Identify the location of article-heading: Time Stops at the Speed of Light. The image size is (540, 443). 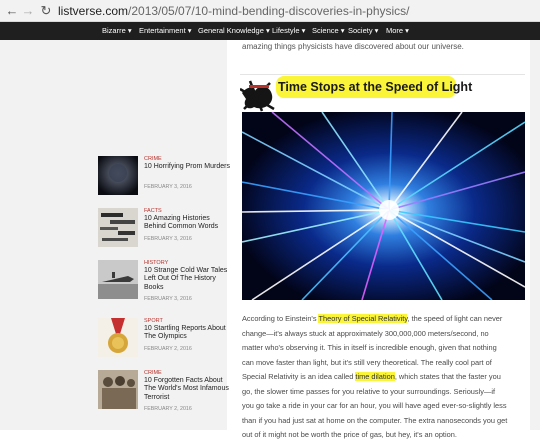
(375, 87).